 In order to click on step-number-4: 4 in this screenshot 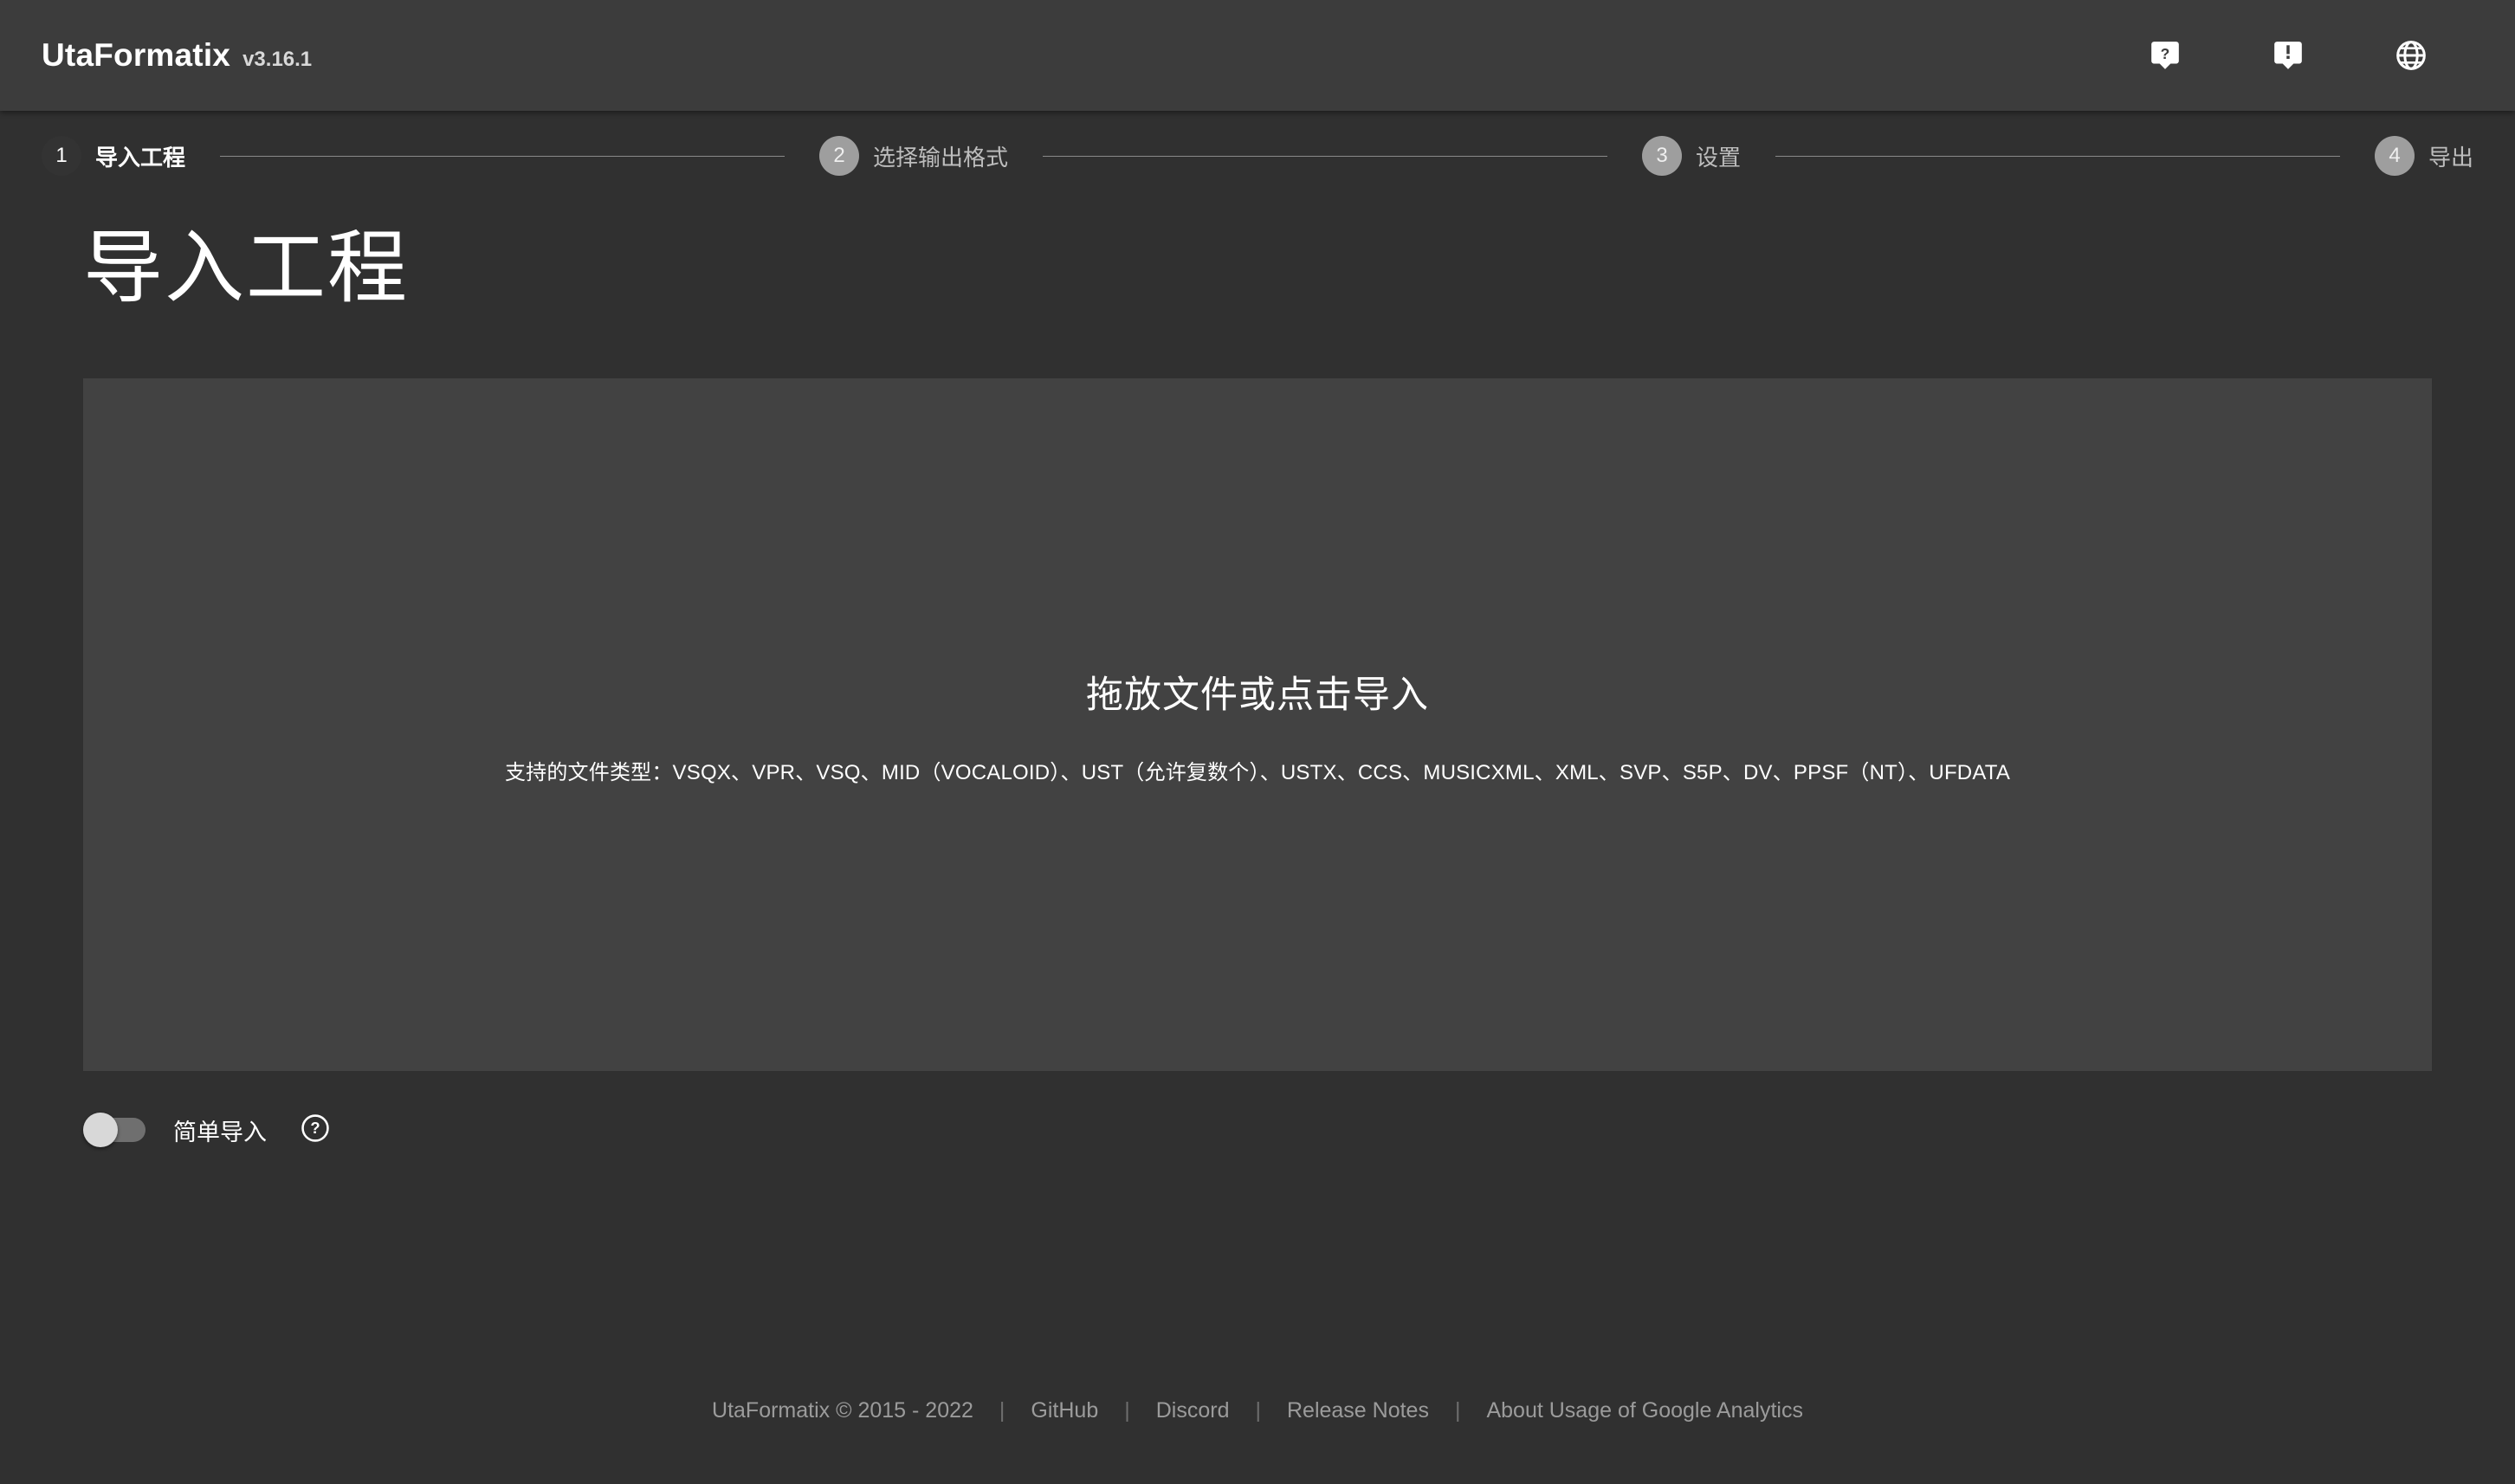, I will do `click(2395, 156)`.